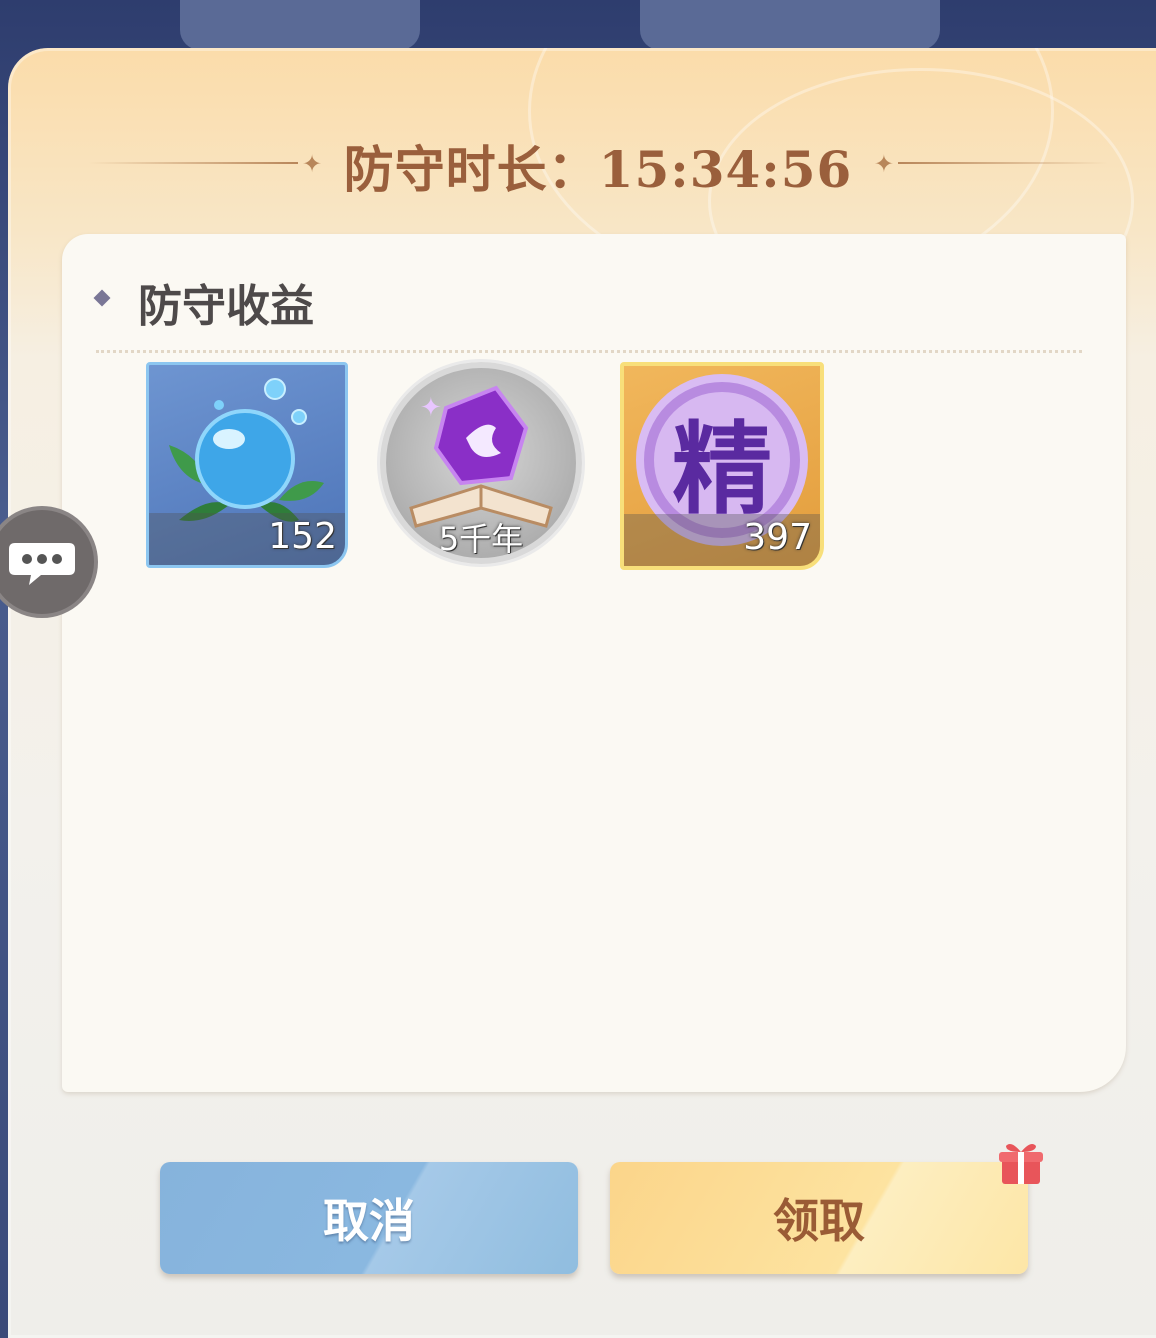  What do you see at coordinates (1021, 1164) in the screenshot?
I see `gift-icon` at bounding box center [1021, 1164].